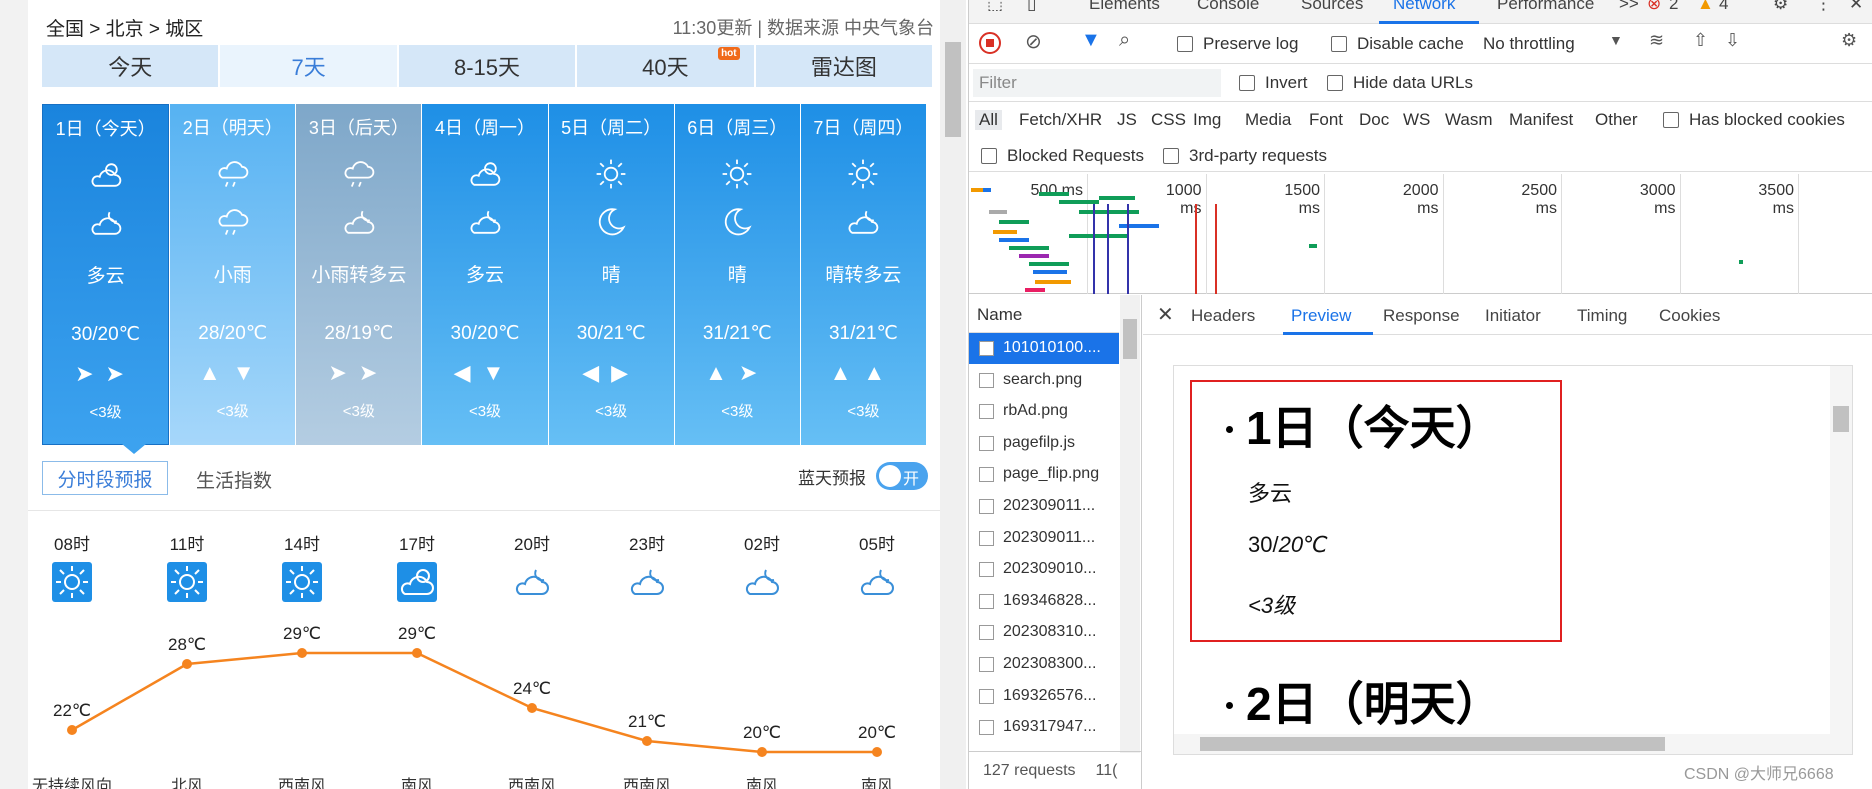 The width and height of the screenshot is (1872, 789). I want to click on tab-console: Console, so click(1228, 7).